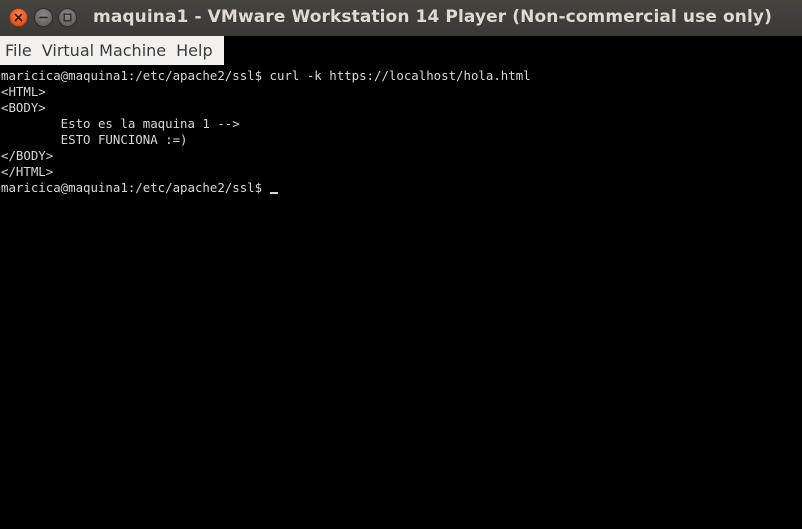 Image resolution: width=802 pixels, height=529 pixels. I want to click on terminal-line: <BODY>, so click(23, 107).